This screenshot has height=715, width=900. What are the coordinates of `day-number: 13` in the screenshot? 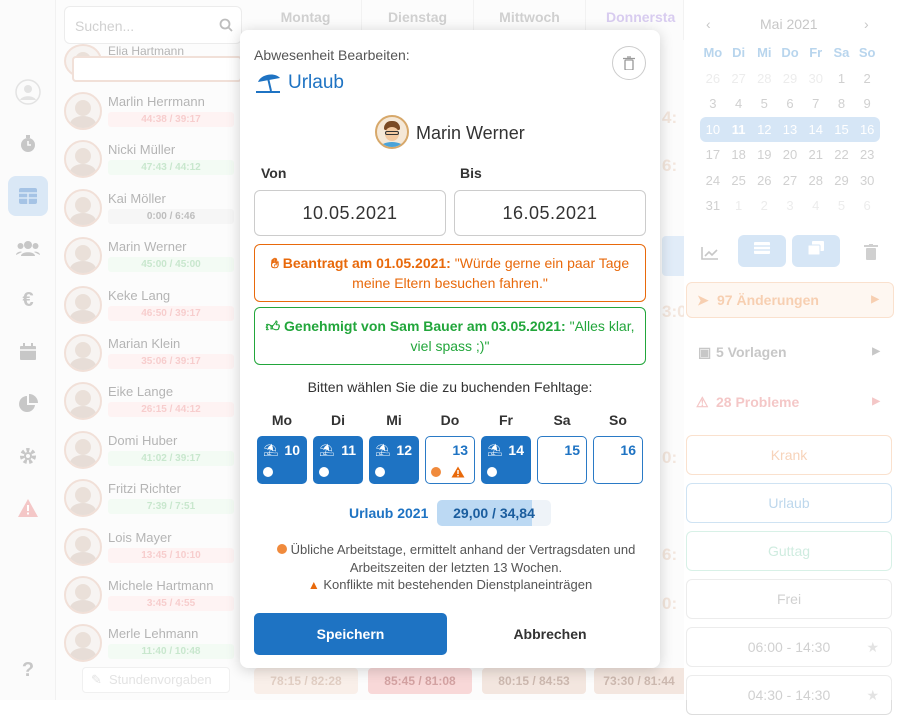 It's located at (460, 450).